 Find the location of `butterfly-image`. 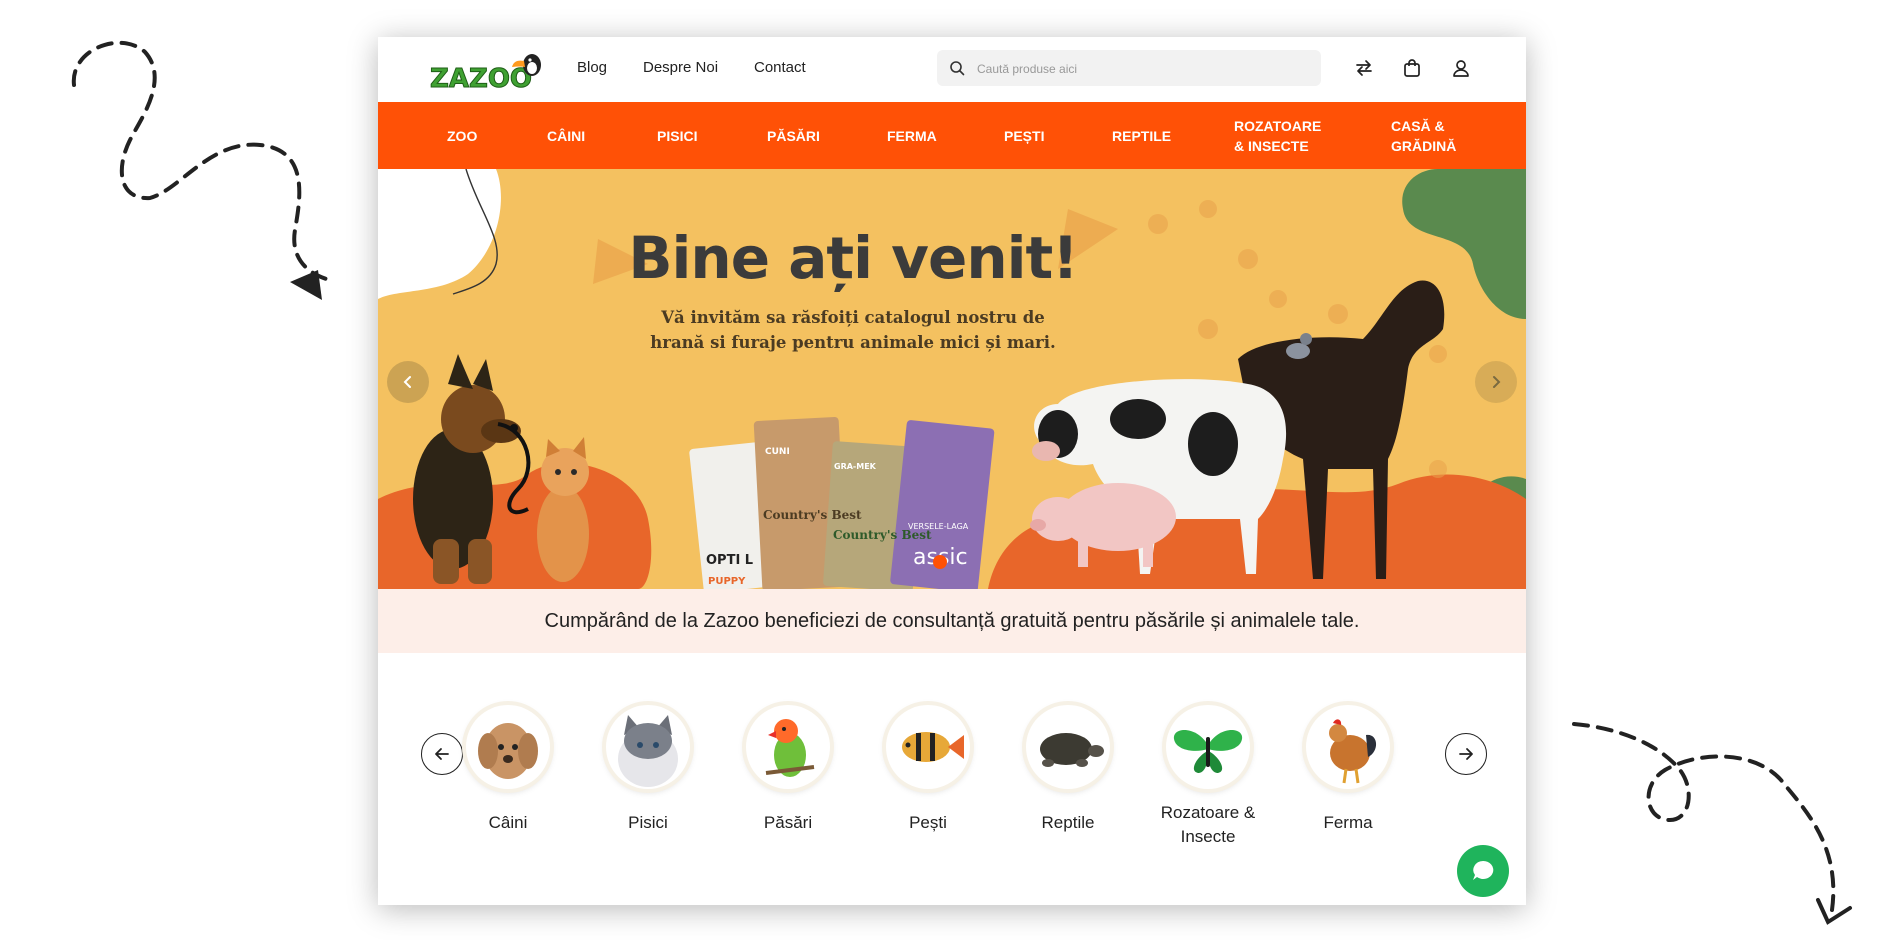

butterfly-image is located at coordinates (1208, 747).